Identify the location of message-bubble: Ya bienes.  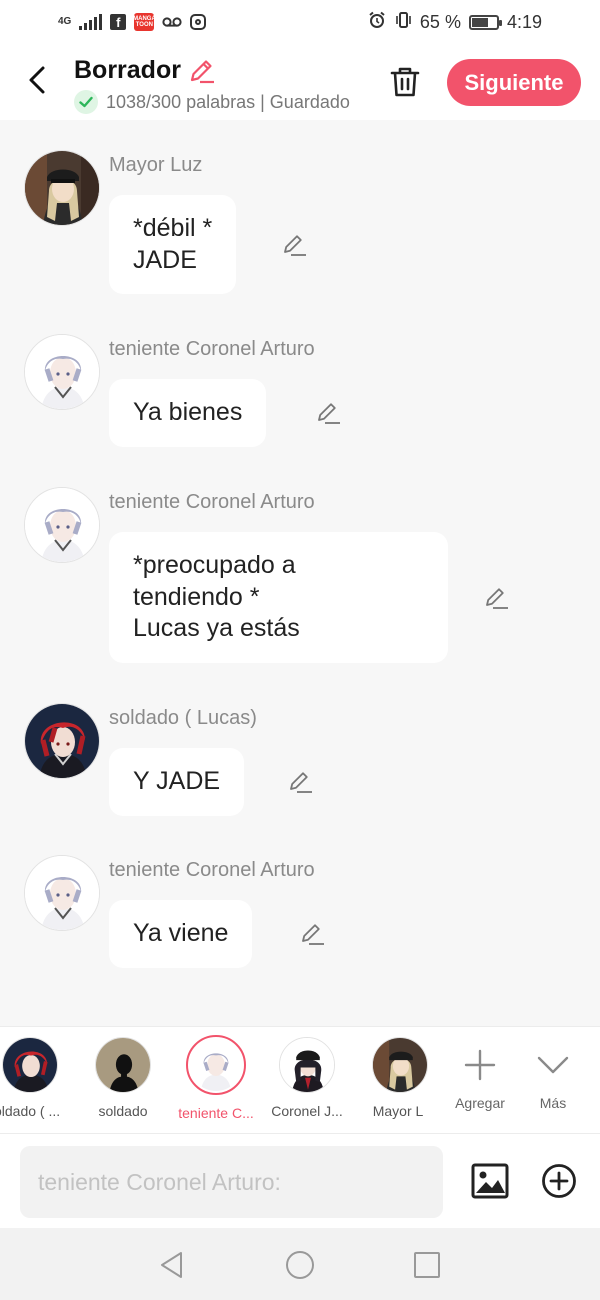
(188, 413).